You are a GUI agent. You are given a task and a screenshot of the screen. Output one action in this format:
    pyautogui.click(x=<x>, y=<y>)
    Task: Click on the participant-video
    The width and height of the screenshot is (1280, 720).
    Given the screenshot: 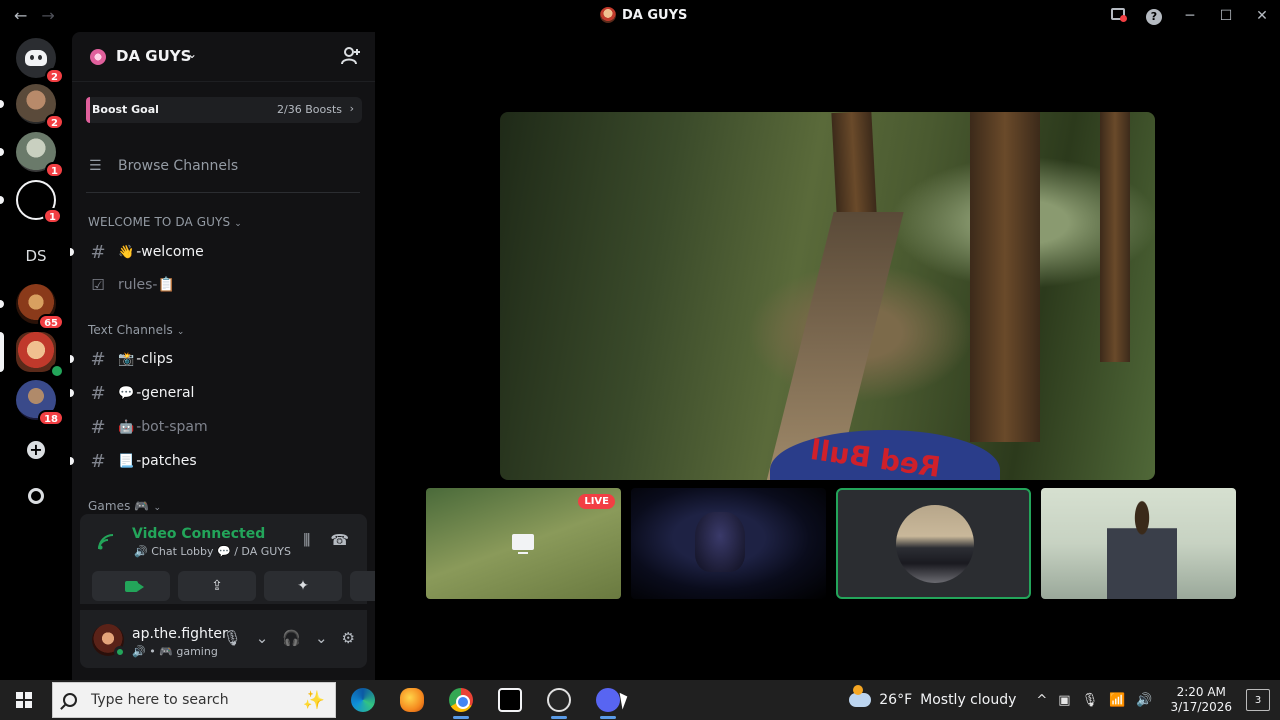 What is the action you would take?
    pyautogui.click(x=1142, y=549)
    